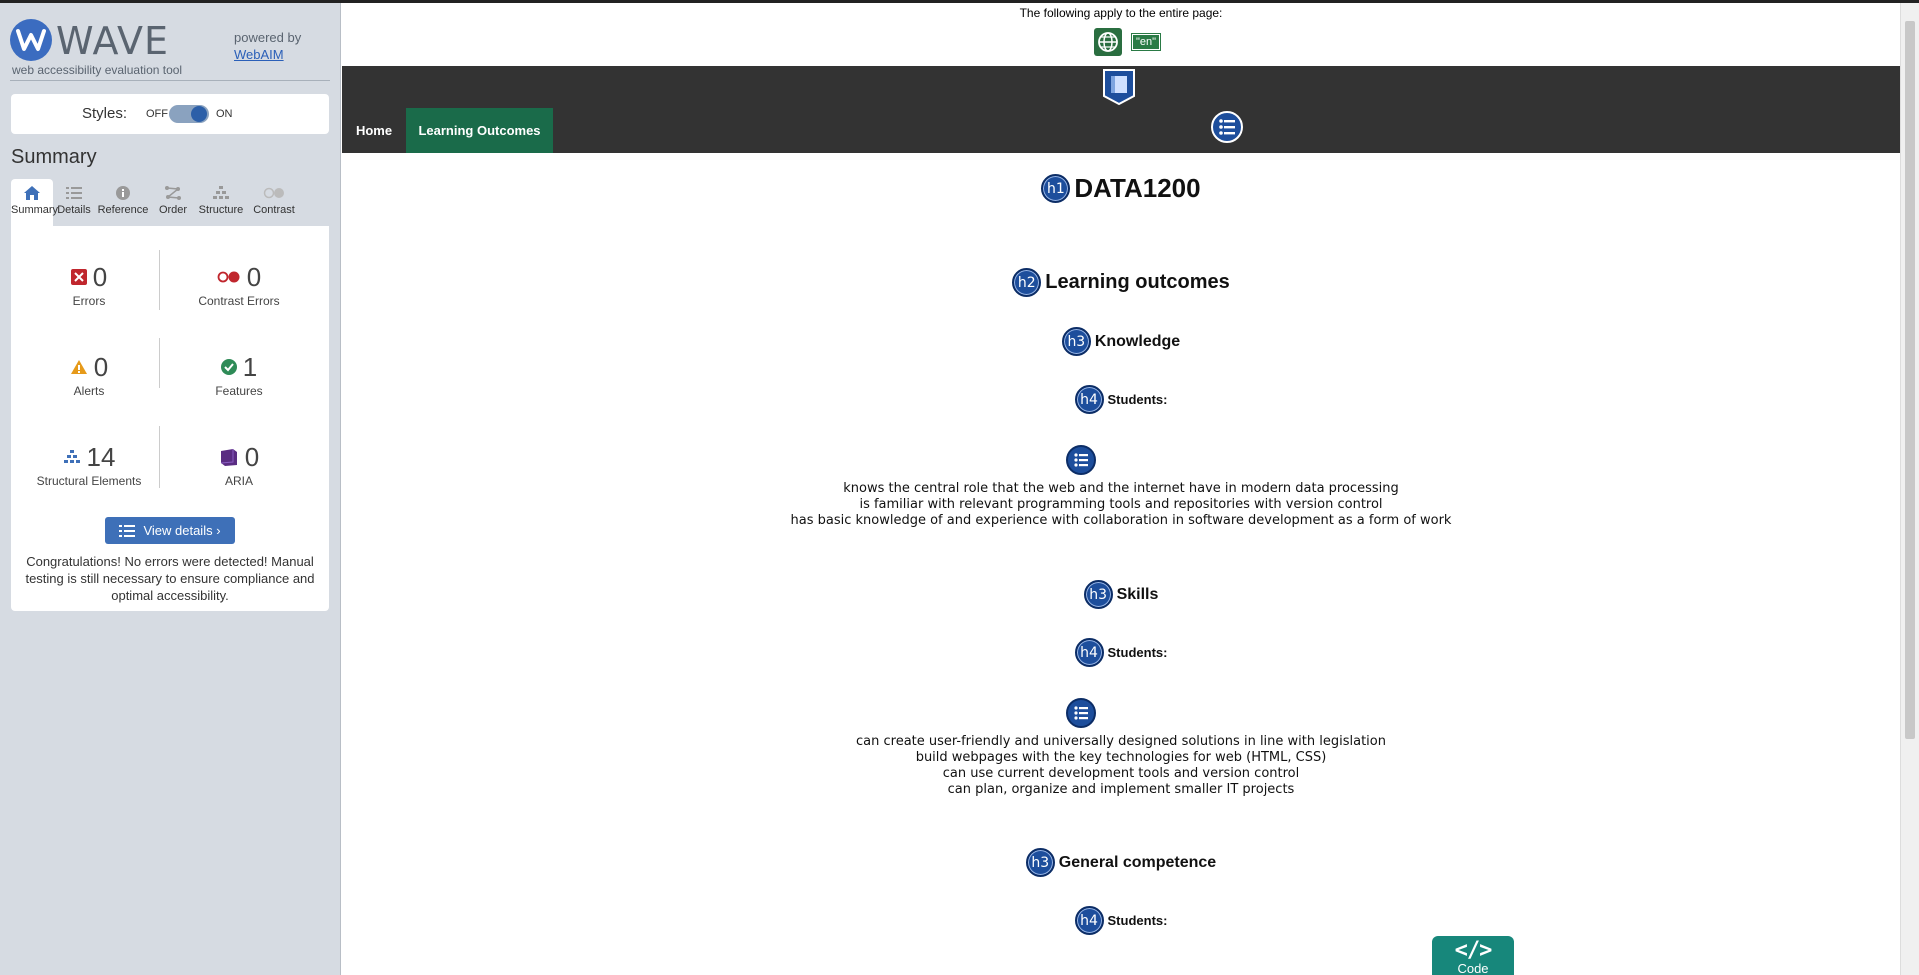  What do you see at coordinates (239, 301) in the screenshot?
I see `contrast-errors-label: Contrast Errors` at bounding box center [239, 301].